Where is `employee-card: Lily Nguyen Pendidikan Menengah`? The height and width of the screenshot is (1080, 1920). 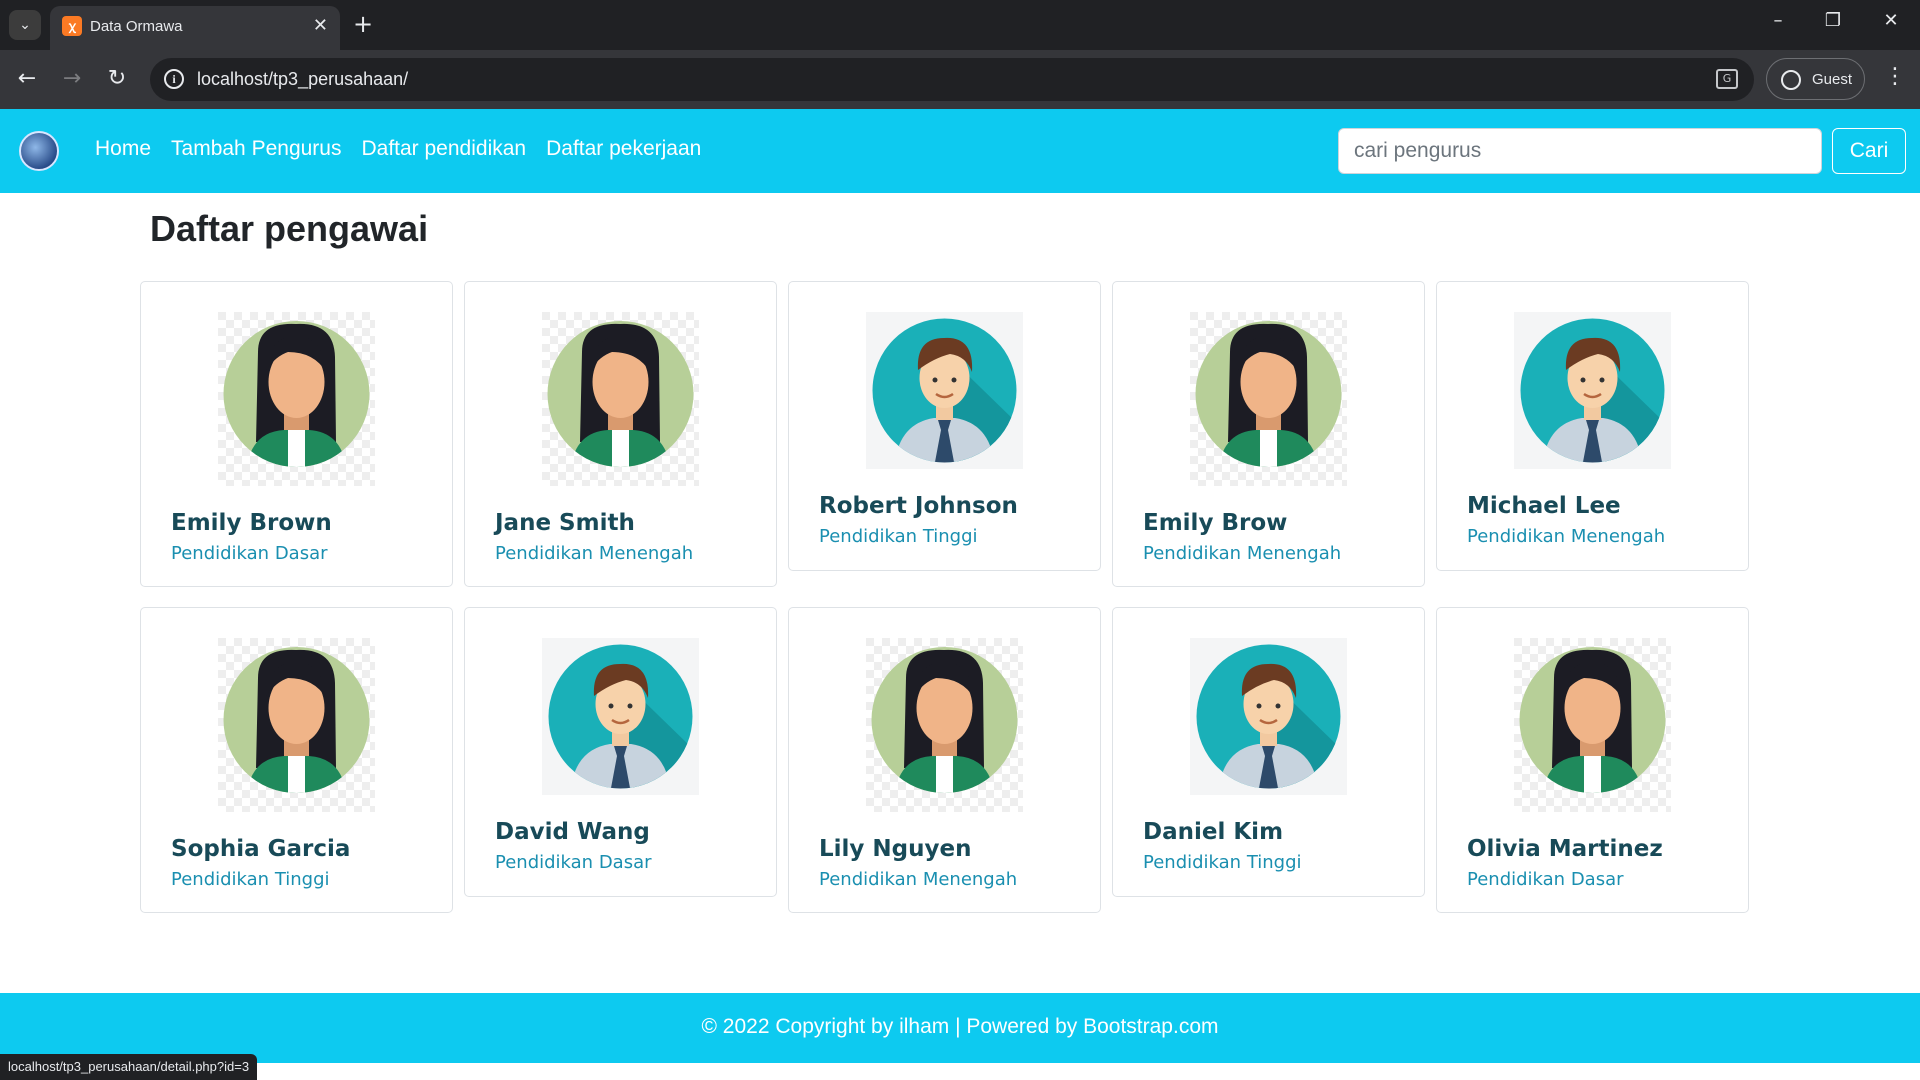
employee-card: Lily Nguyen Pendidikan Menengah is located at coordinates (944, 760).